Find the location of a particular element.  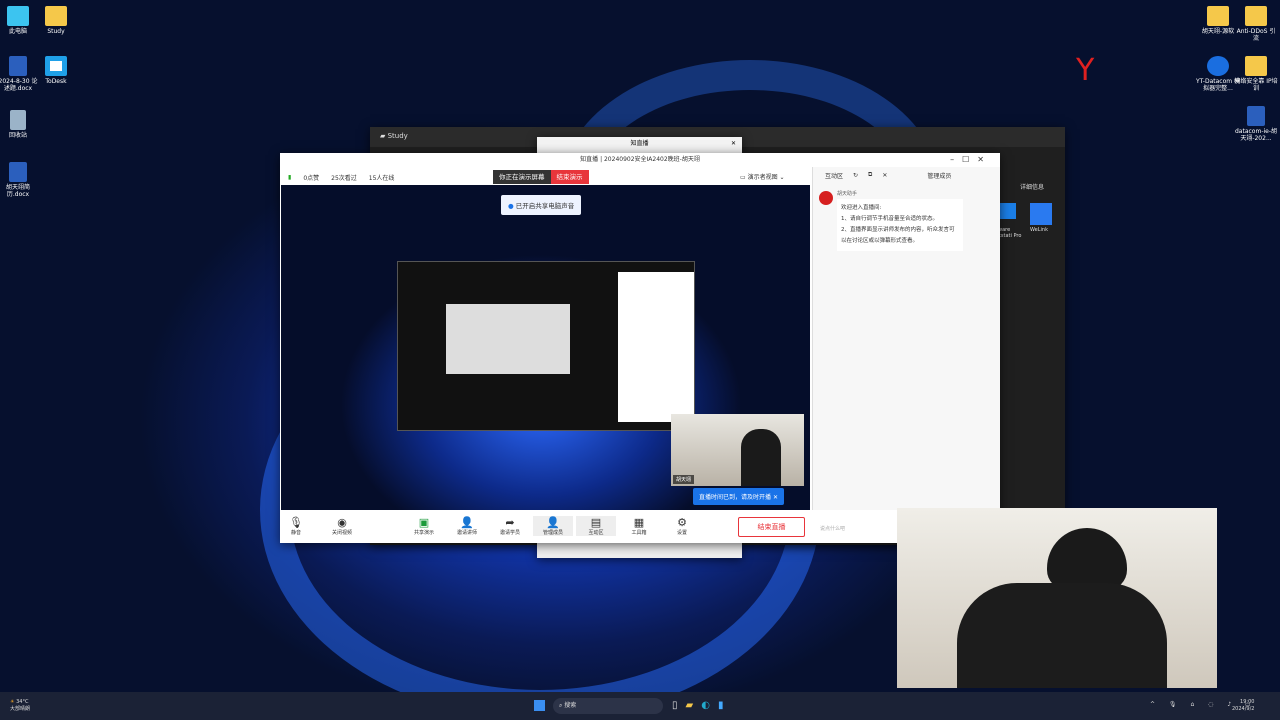

popout-icon: ⧉ is located at coordinates (870, 175).